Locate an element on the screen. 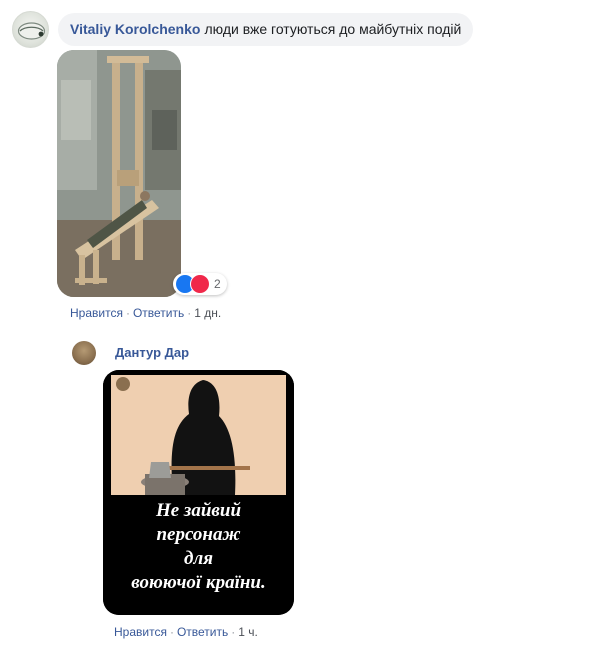 This screenshot has width=604, height=652. commenter-avatar is located at coordinates (30, 29).